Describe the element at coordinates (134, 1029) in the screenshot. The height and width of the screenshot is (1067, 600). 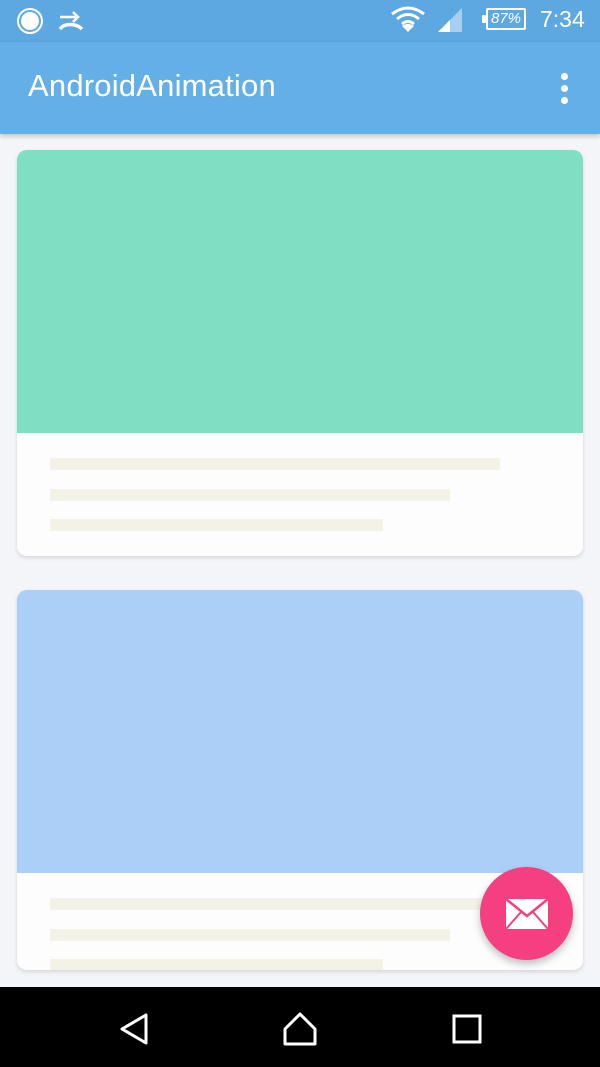
I see `back-icon` at that location.